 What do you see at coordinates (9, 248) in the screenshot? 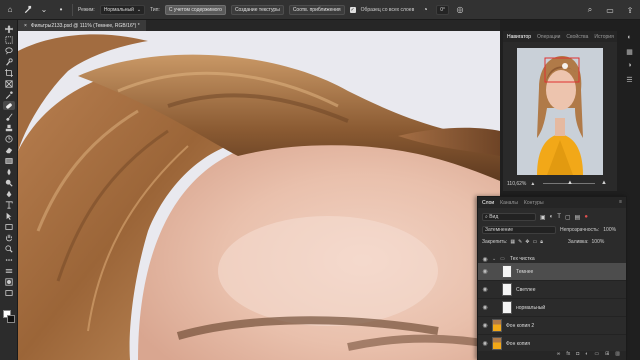
I see `zoom-tool-icon` at bounding box center [9, 248].